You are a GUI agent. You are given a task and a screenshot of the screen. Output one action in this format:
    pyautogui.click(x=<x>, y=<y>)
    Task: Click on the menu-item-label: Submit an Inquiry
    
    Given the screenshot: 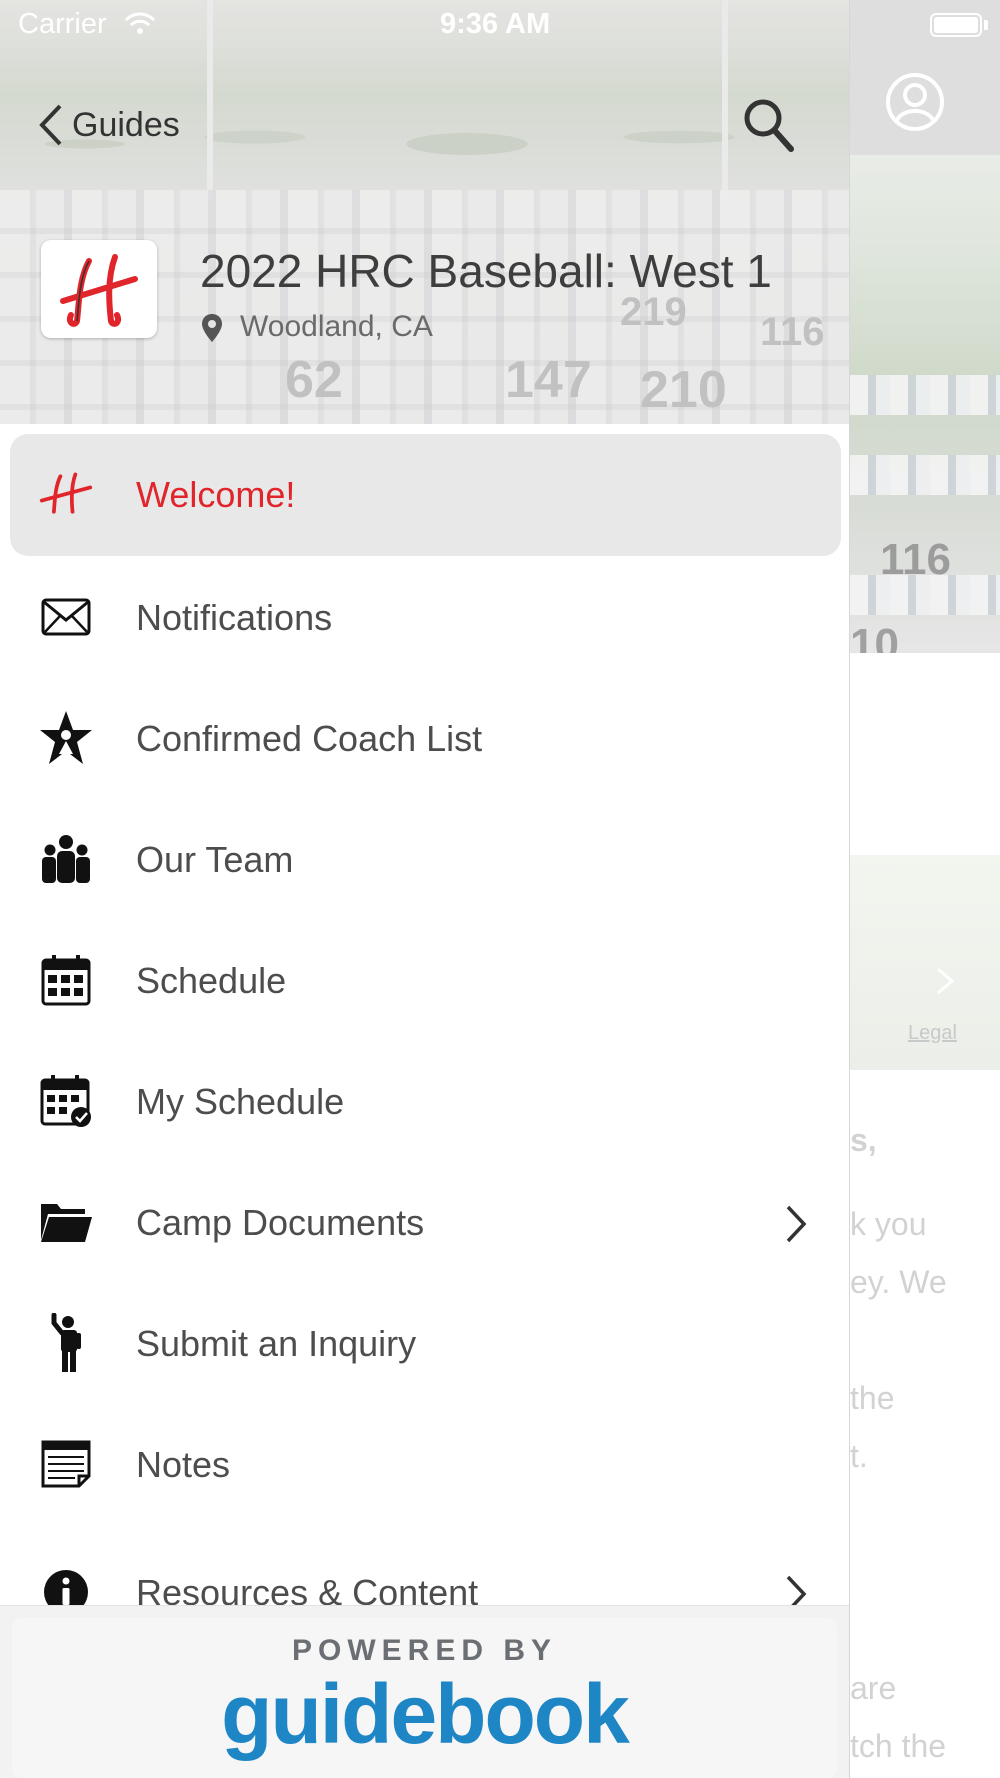 What is the action you would take?
    pyautogui.click(x=276, y=1343)
    